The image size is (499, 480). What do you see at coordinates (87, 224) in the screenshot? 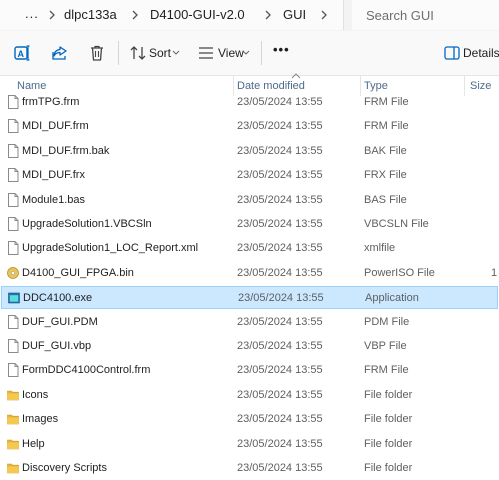
I see `file-name: UpgradeSolution1.VBCSln` at bounding box center [87, 224].